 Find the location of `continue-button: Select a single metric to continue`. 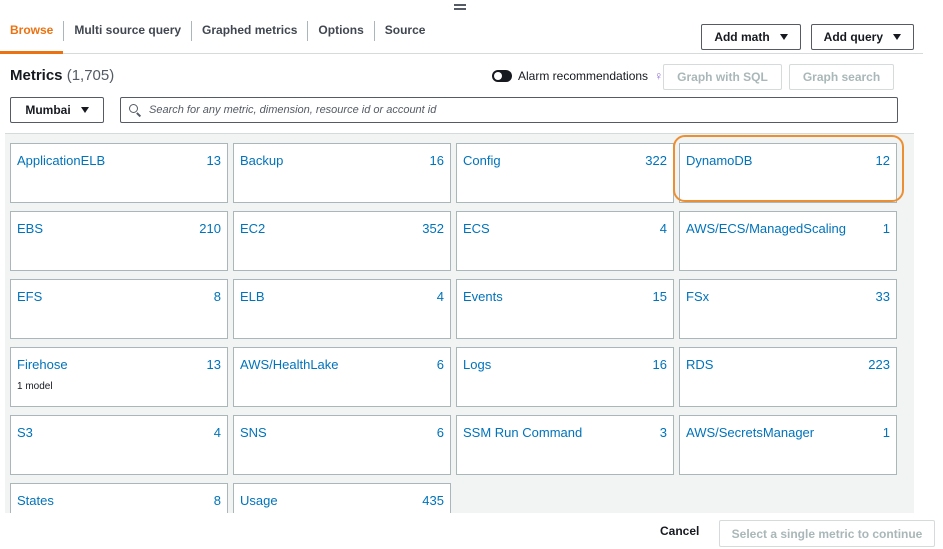

continue-button: Select a single metric to continue is located at coordinates (827, 533).